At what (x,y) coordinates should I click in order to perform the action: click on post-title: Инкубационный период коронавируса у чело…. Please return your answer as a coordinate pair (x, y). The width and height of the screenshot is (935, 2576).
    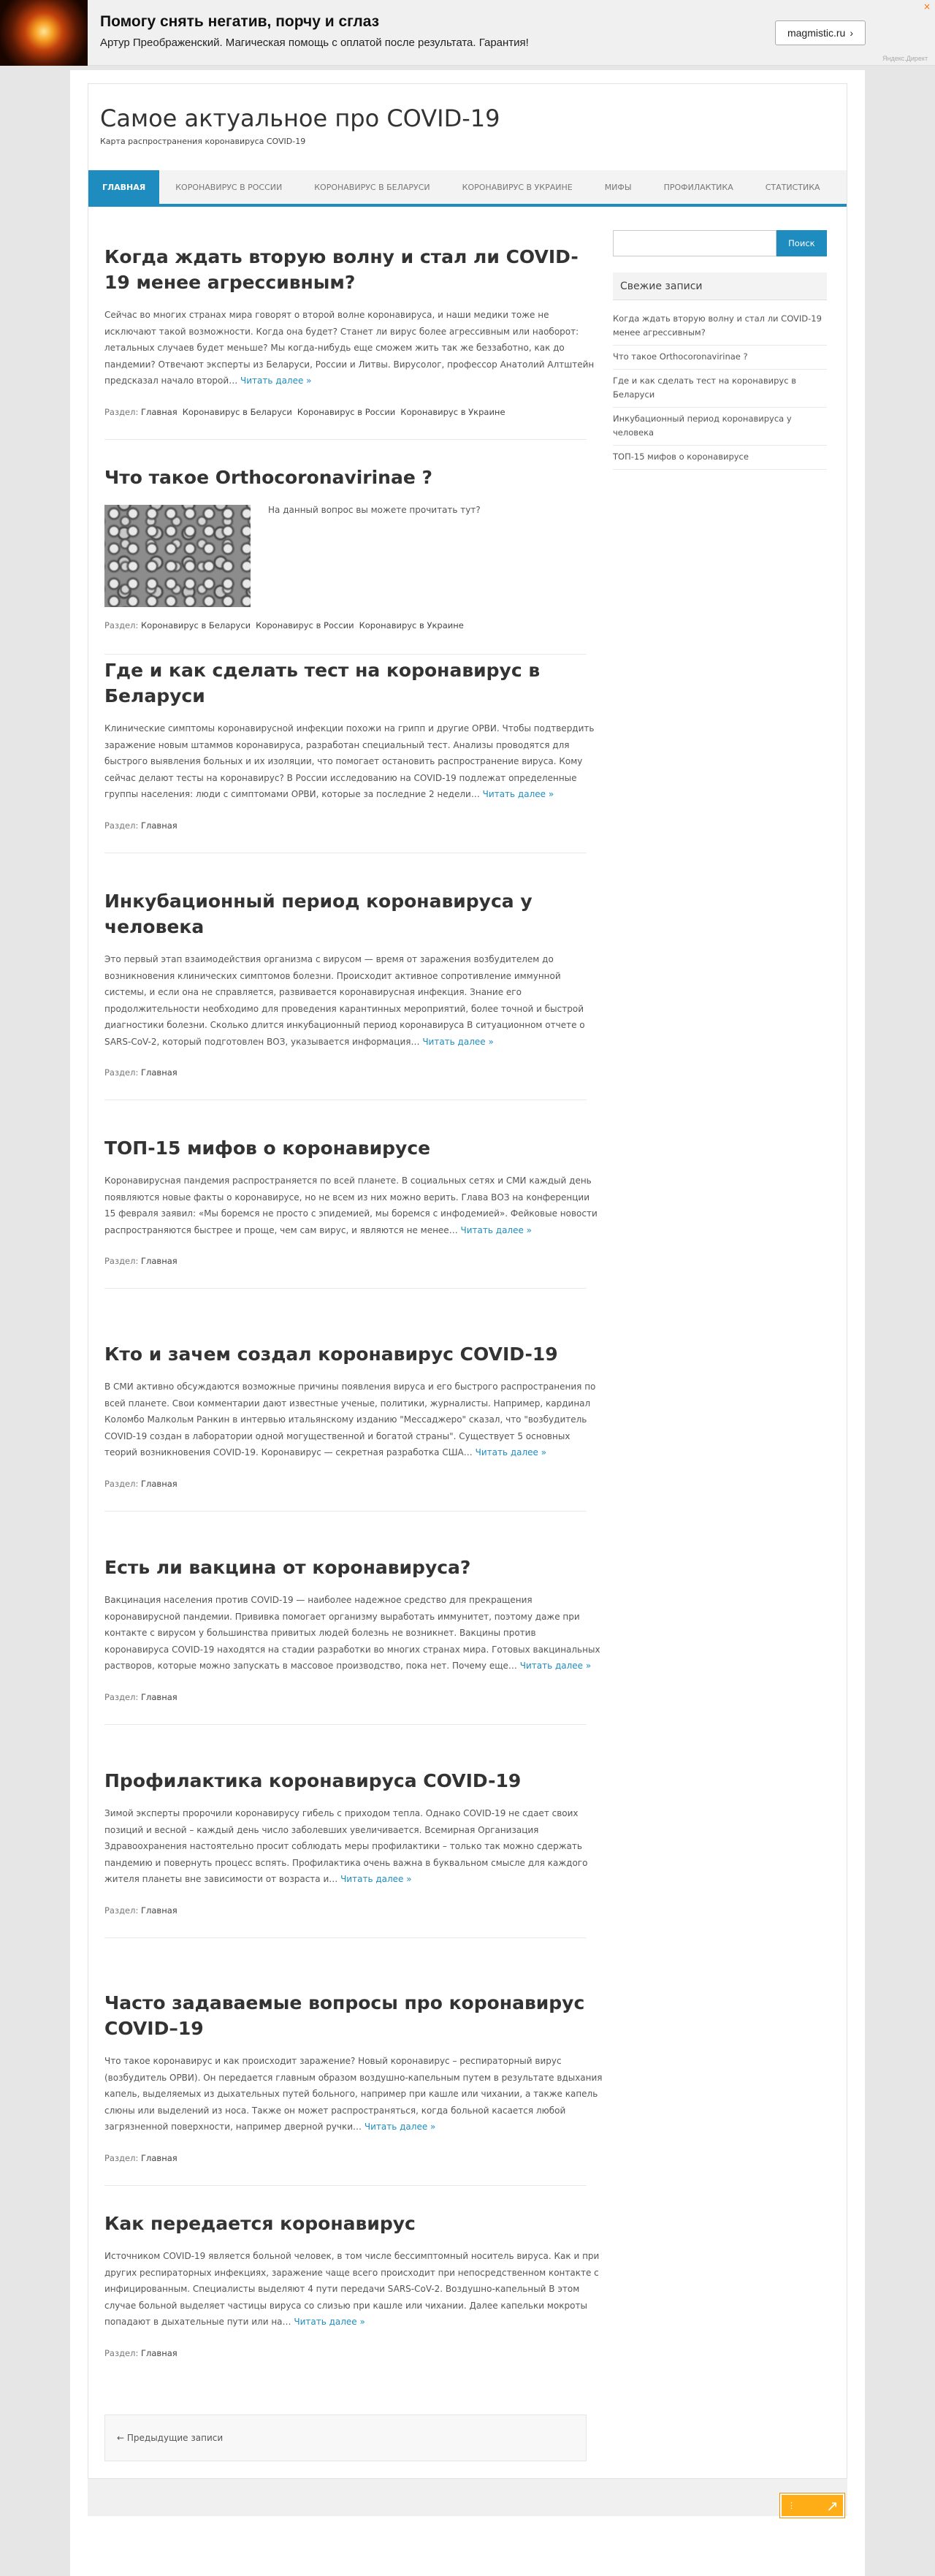
    Looking at the image, I should click on (353, 911).